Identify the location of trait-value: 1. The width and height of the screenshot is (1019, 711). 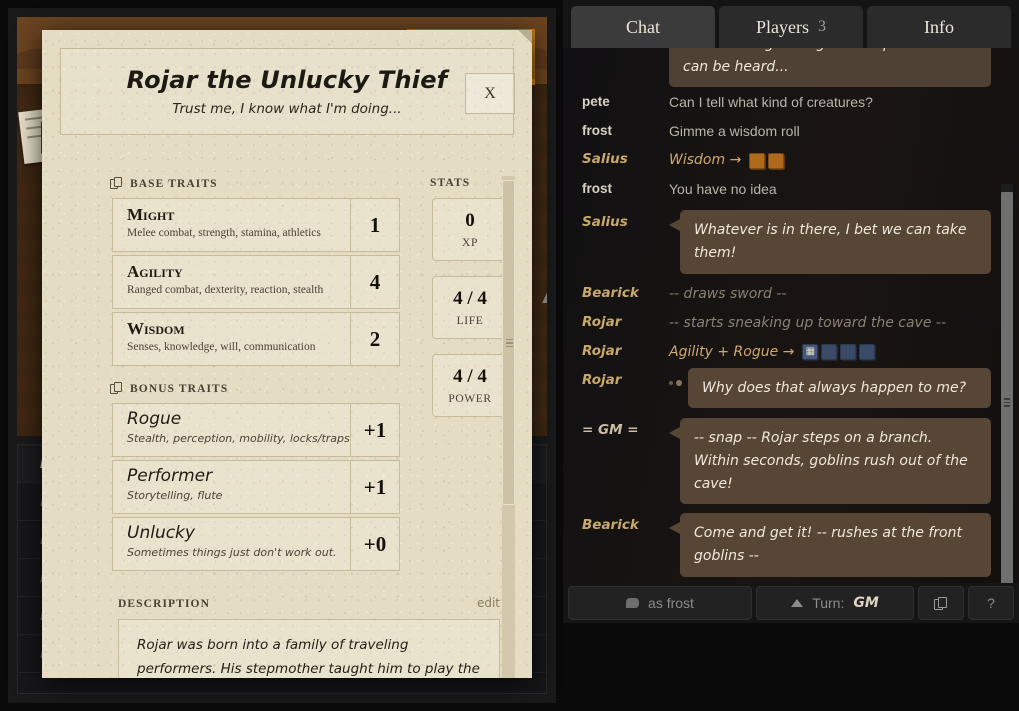
(375, 225).